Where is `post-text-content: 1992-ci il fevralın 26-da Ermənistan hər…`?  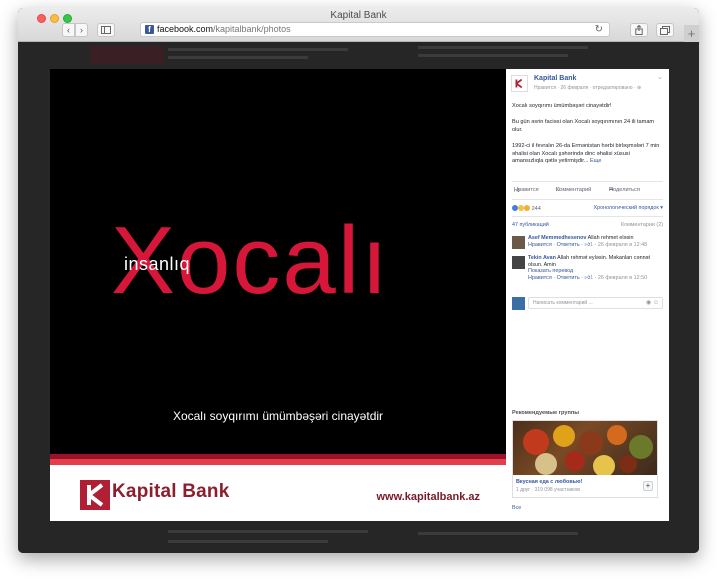 post-text-content: 1992-ci il fevralın 26-da Ermənistan hər… is located at coordinates (586, 153).